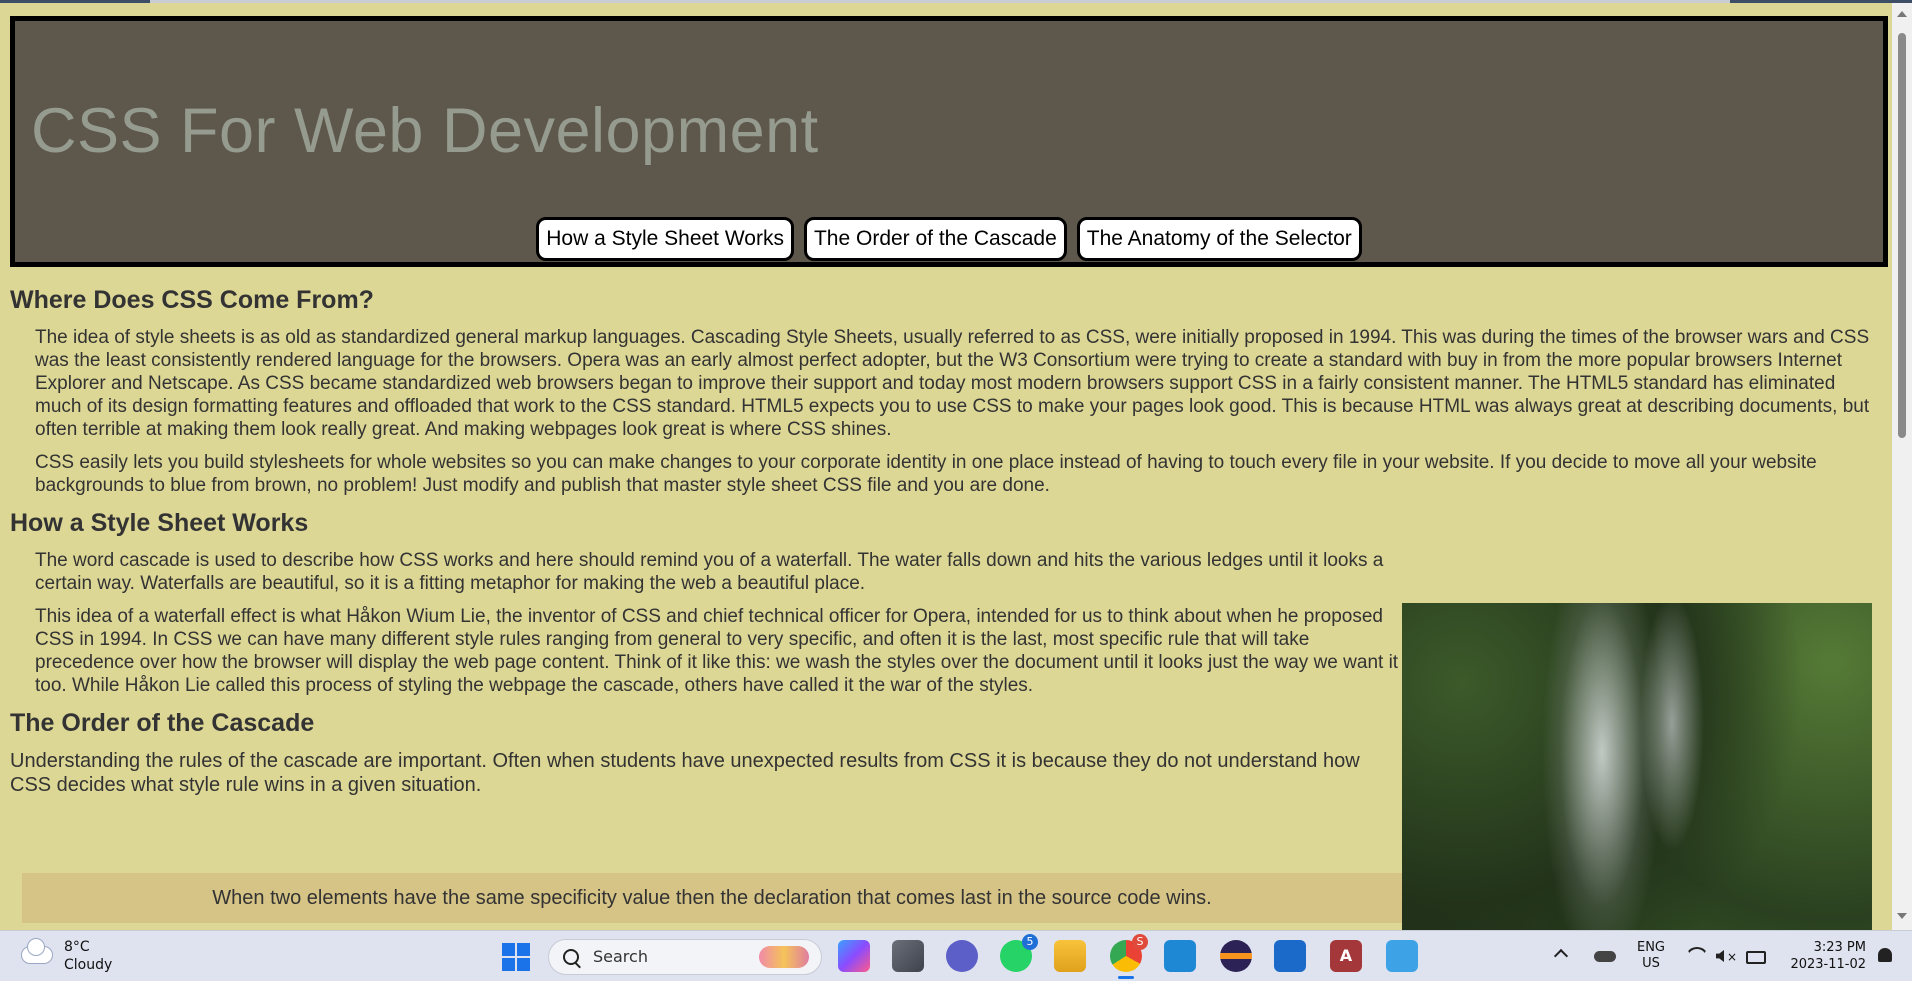  I want to click on copilot-icon, so click(854, 956).